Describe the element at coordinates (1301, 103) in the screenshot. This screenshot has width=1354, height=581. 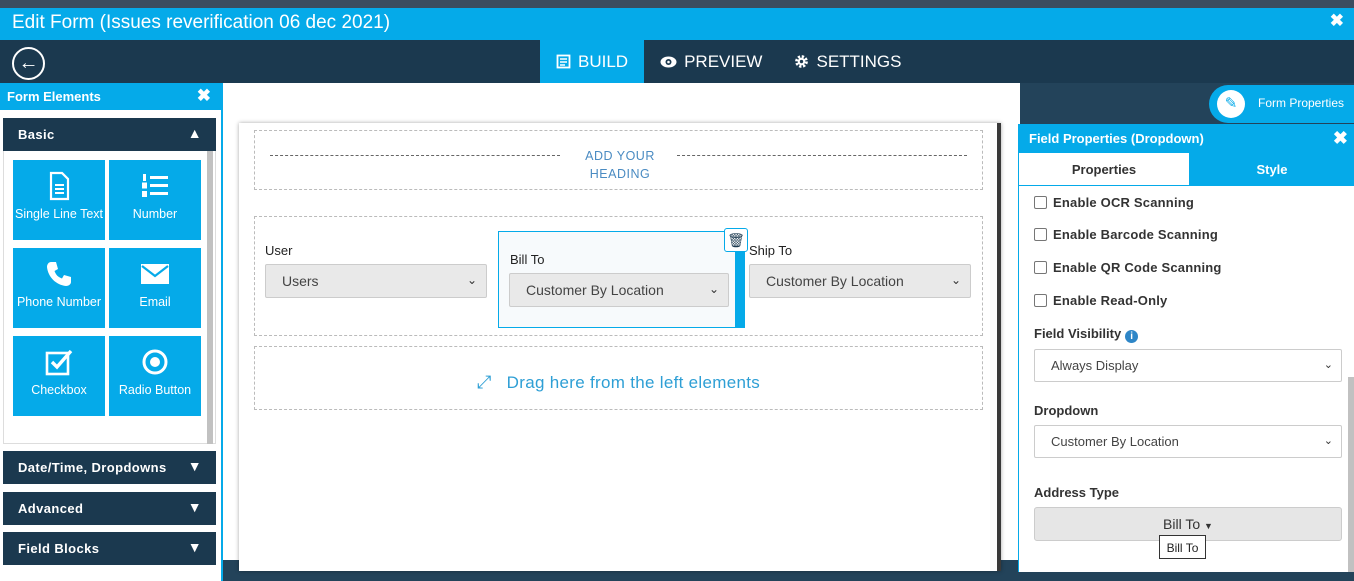
I see `form-properties-label: Form Properties` at that location.